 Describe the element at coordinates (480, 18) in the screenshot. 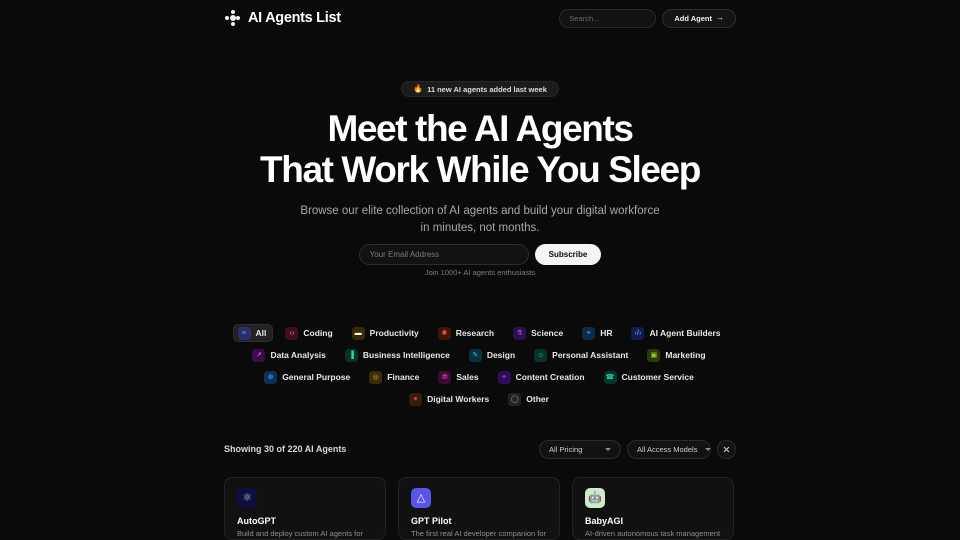

I see `site-header: AI Agents List Add Agent →` at that location.